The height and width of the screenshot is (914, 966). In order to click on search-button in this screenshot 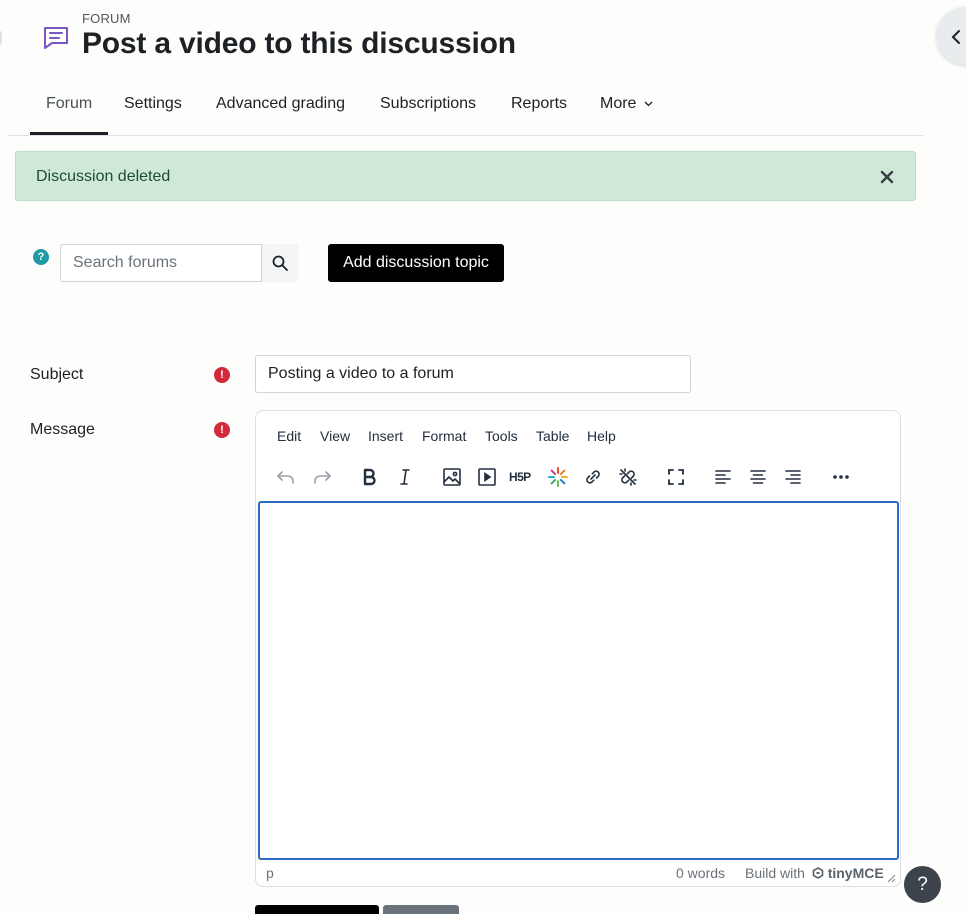, I will do `click(279, 263)`.